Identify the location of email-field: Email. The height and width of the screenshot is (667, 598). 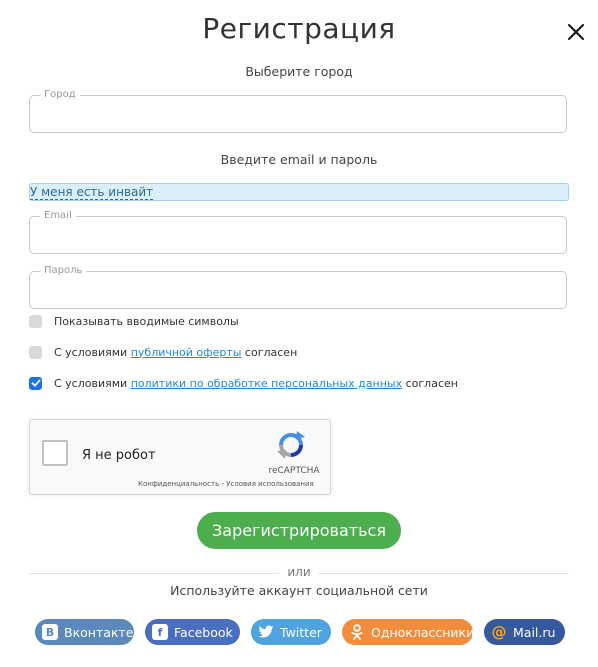
(298, 231).